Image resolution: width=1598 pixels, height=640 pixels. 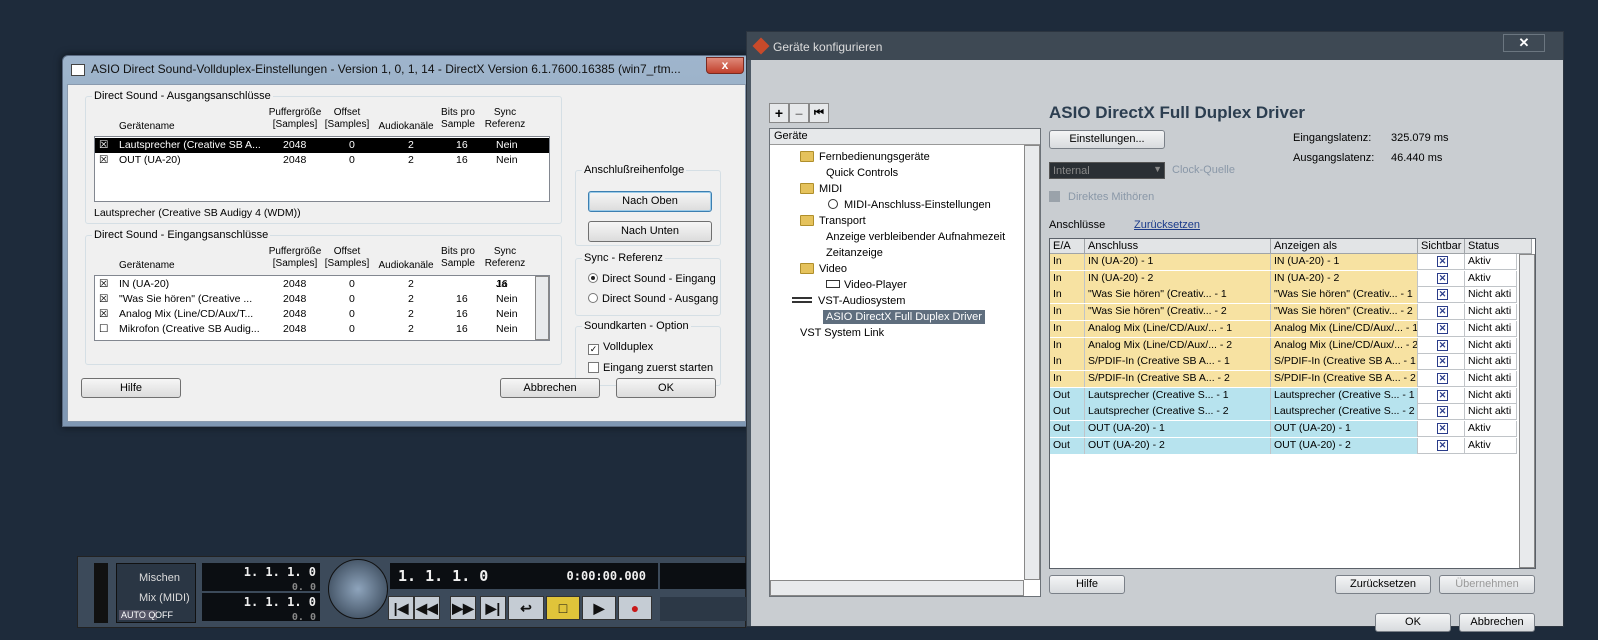 What do you see at coordinates (164, 615) in the screenshot?
I see `autoq-off: OFF` at bounding box center [164, 615].